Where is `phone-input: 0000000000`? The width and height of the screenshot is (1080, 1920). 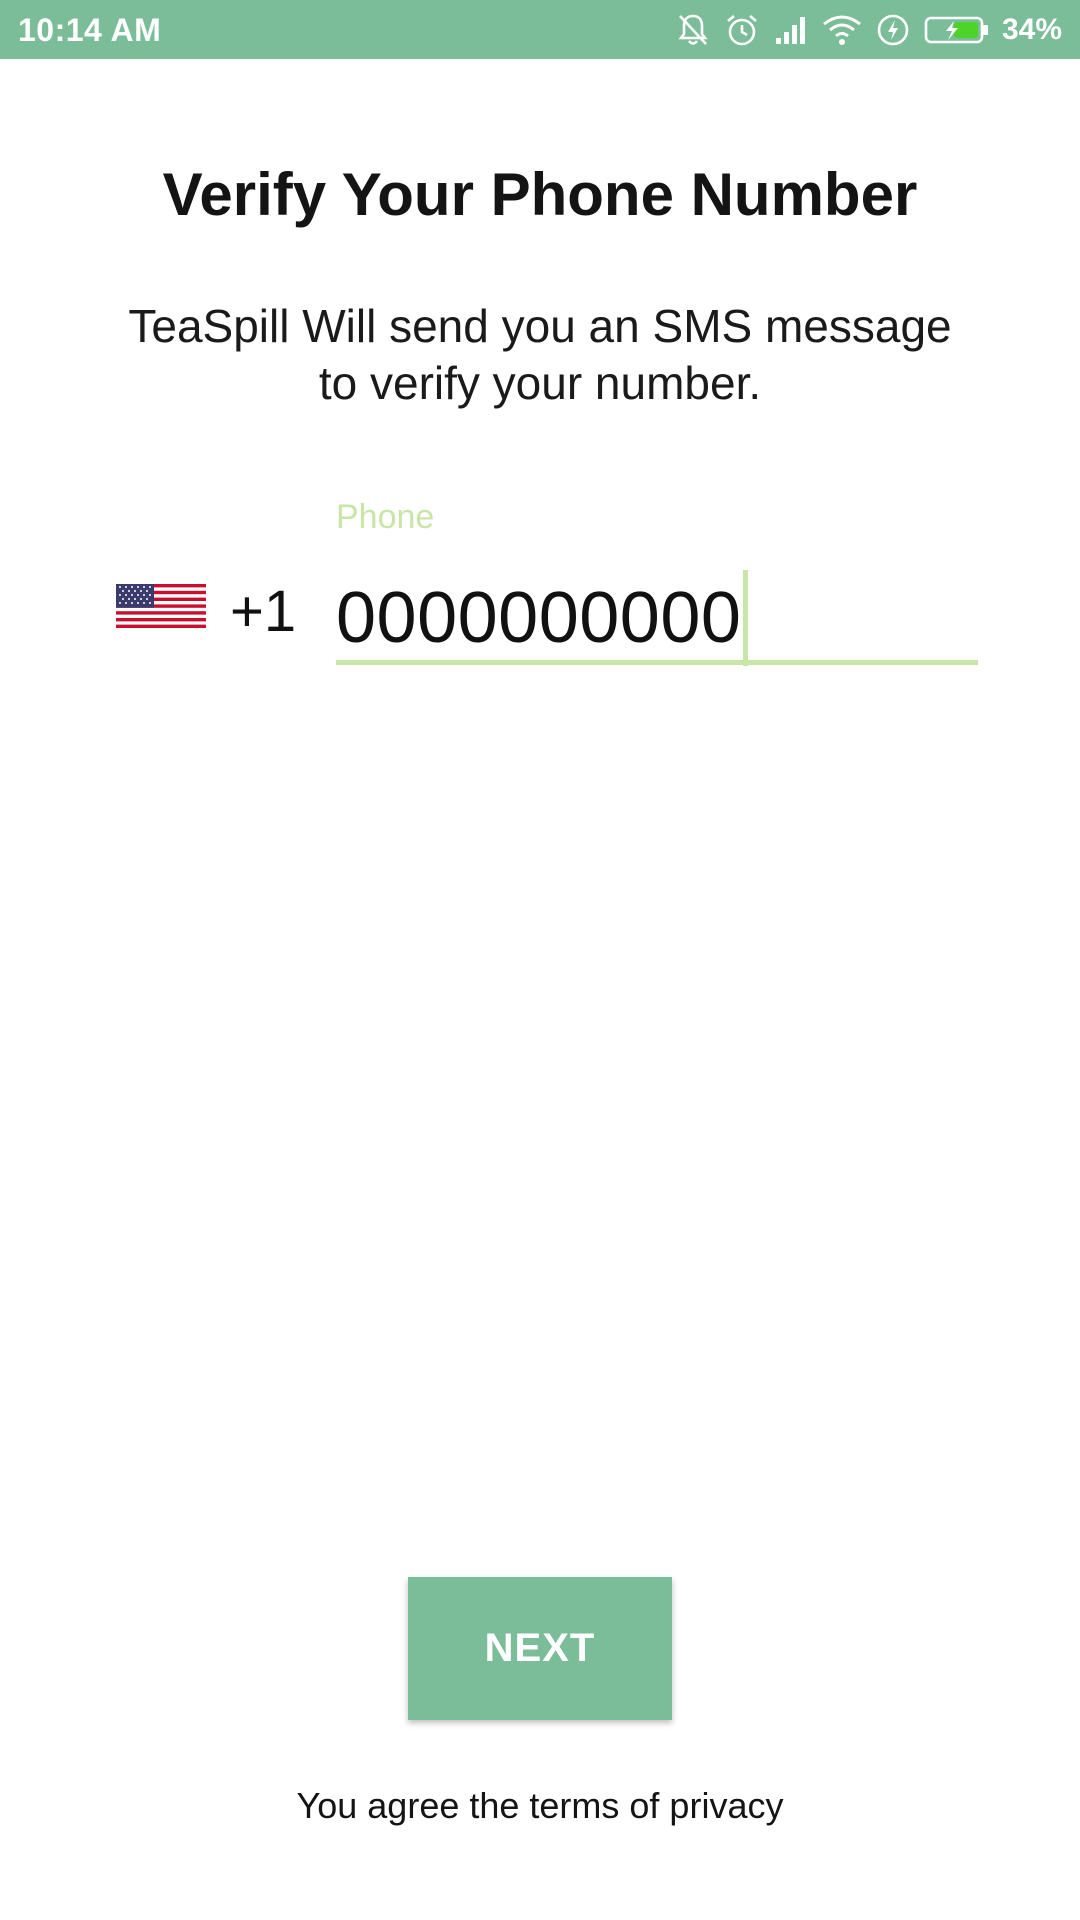 phone-input: 0000000000 is located at coordinates (542, 618).